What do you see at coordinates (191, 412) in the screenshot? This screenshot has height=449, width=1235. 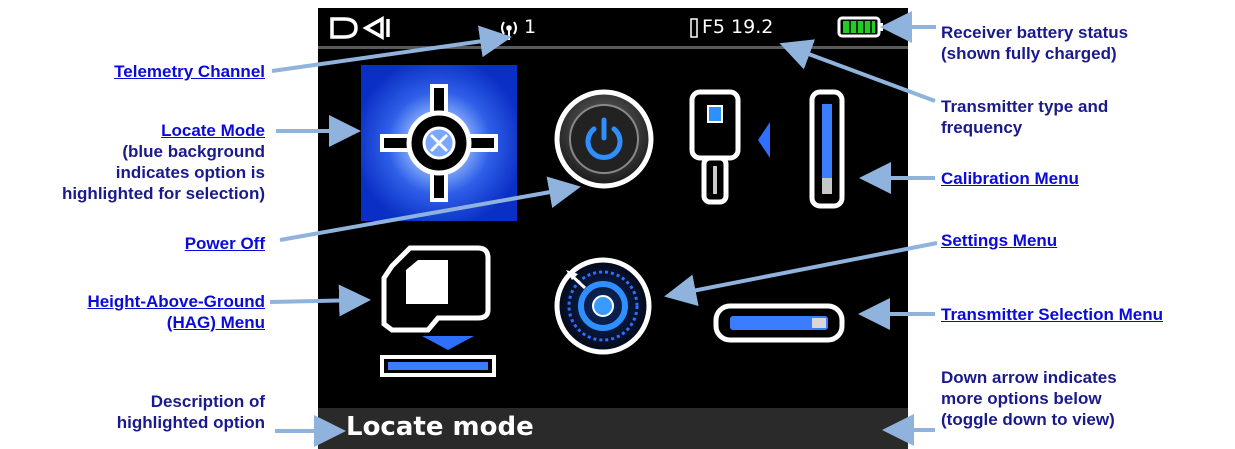 I see `callout-description-of-option: Description of highlighted option` at bounding box center [191, 412].